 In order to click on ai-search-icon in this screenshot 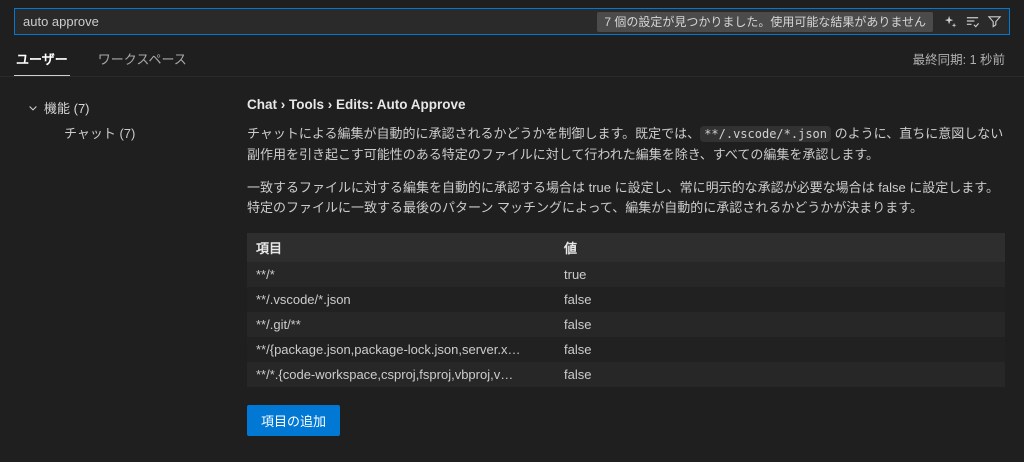, I will do `click(950, 22)`.